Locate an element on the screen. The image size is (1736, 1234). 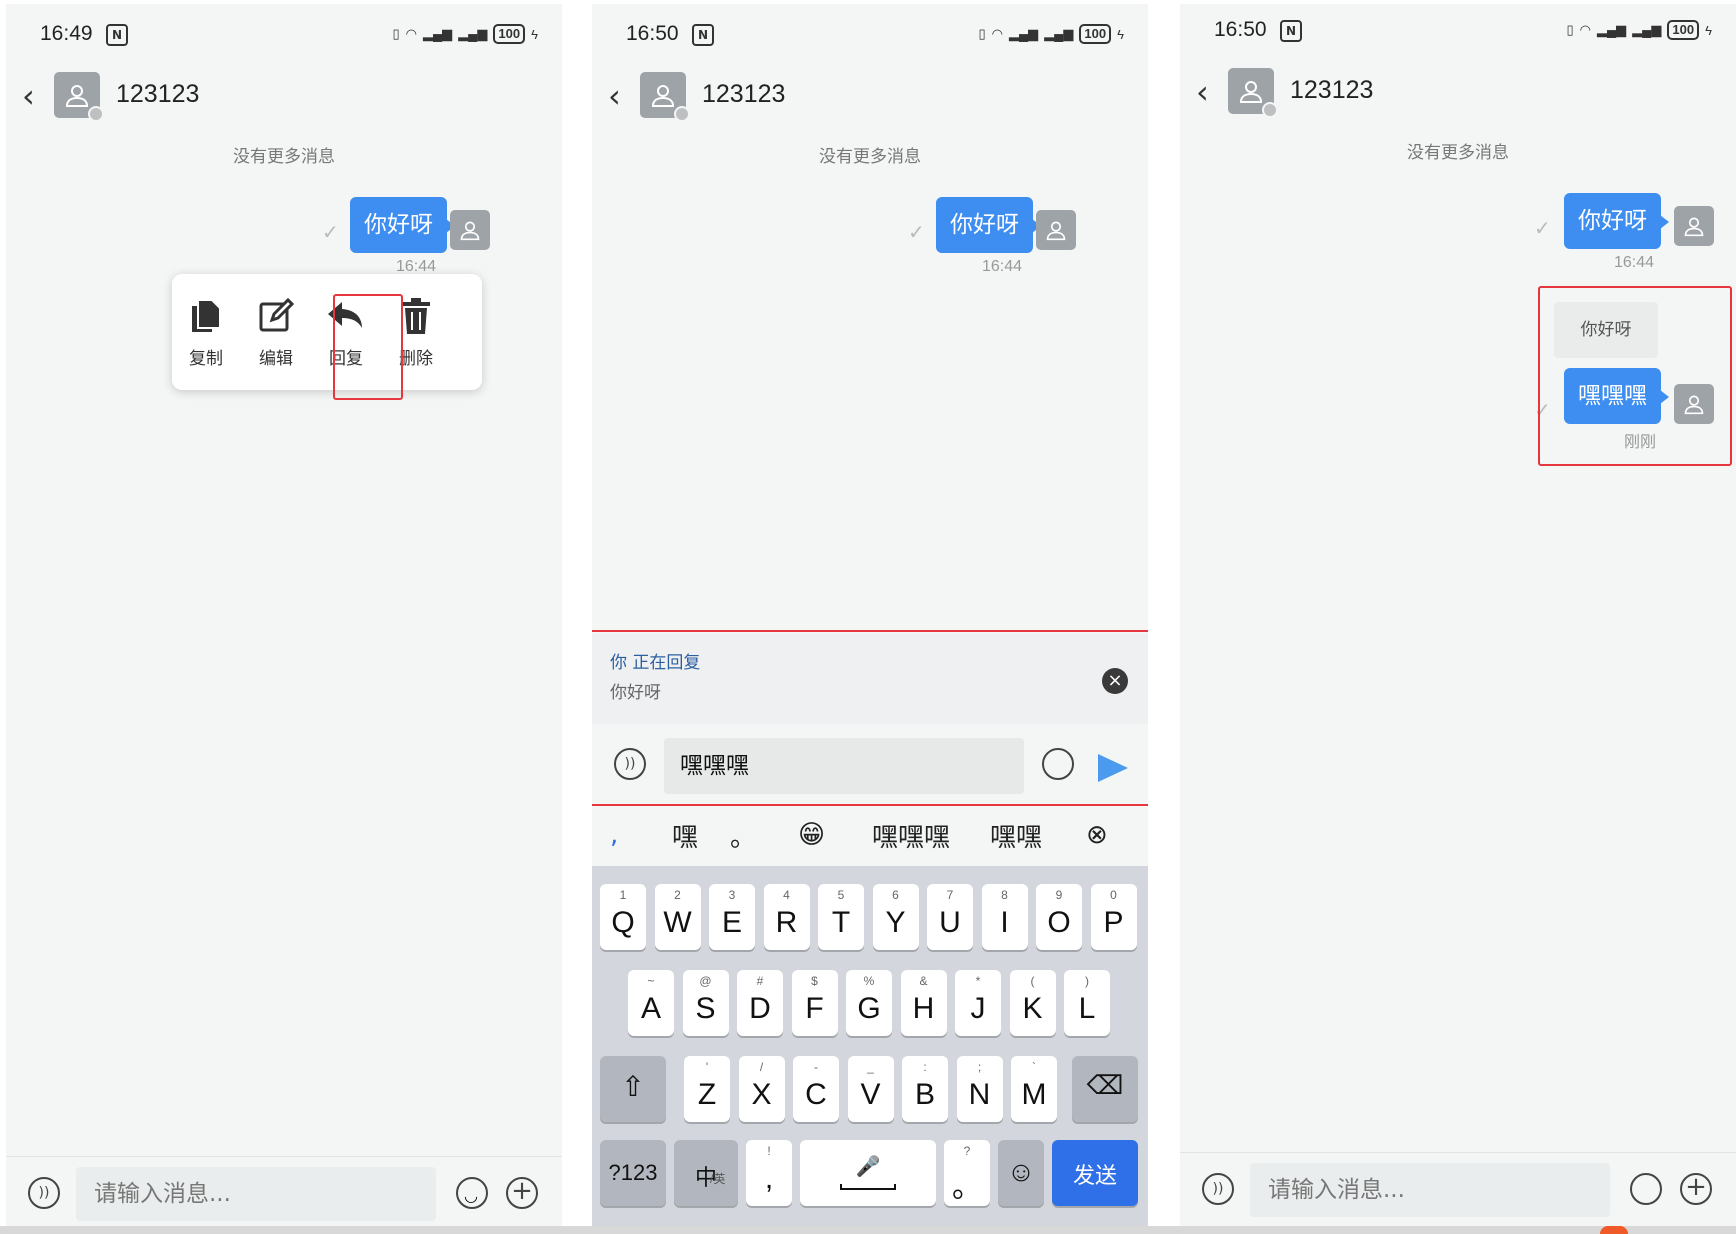
key-j: * J is located at coordinates (978, 1003).